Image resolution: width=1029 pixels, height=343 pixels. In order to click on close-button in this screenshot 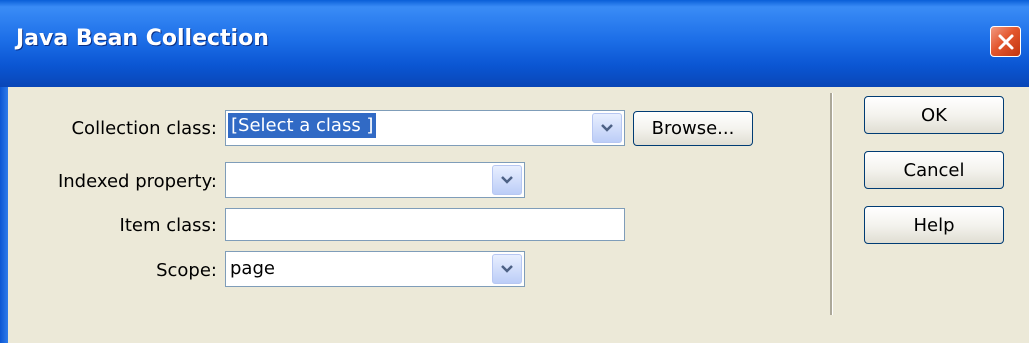, I will do `click(1005, 41)`.